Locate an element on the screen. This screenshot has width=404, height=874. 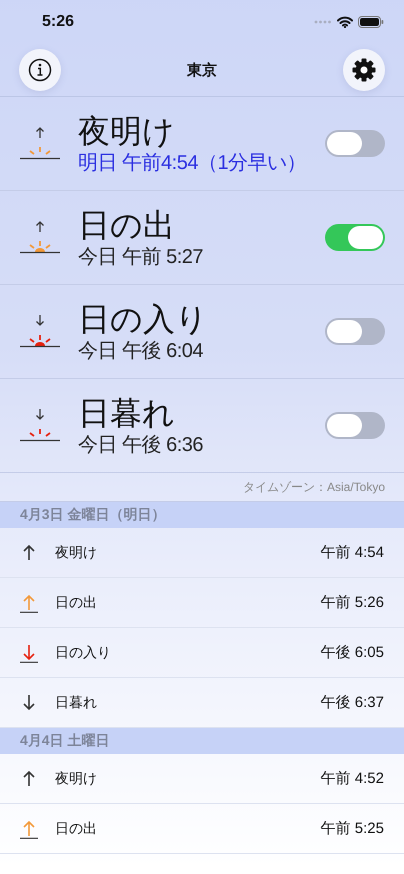
day-header: 4月4日 土曜日 is located at coordinates (202, 741).